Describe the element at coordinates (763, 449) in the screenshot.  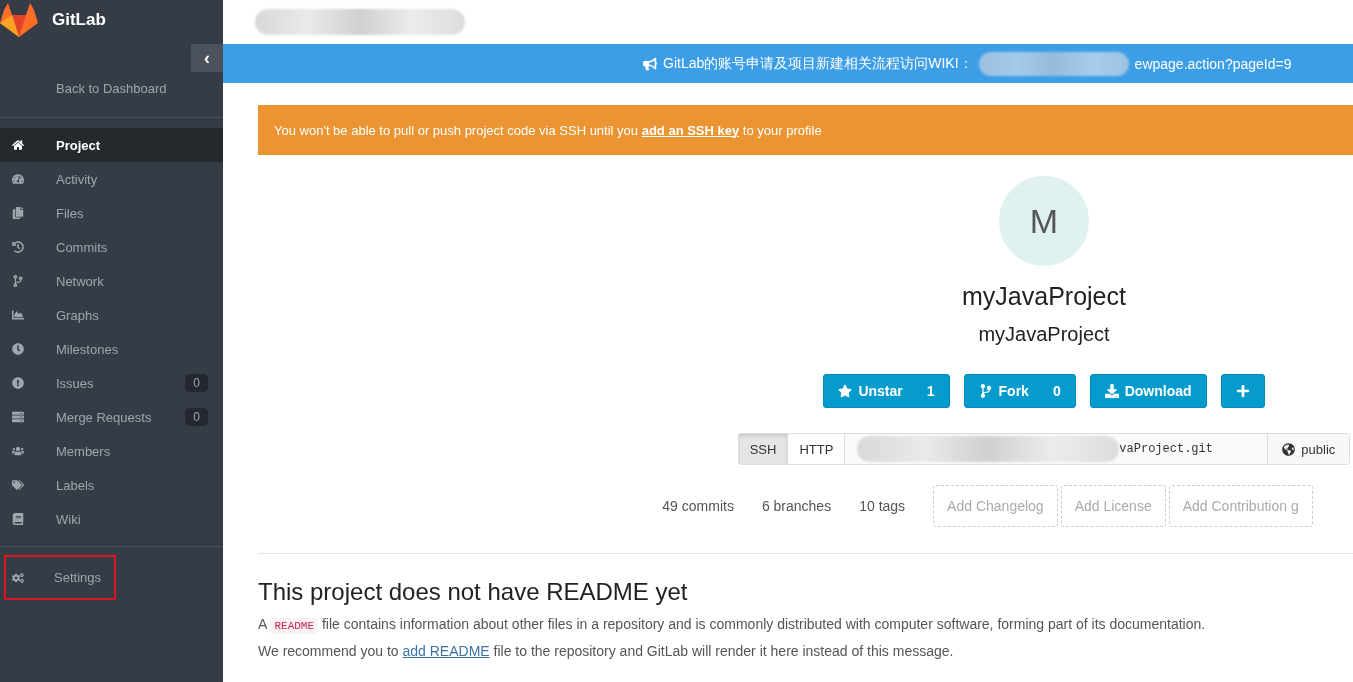
I see `protocol-tab: SSH` at that location.